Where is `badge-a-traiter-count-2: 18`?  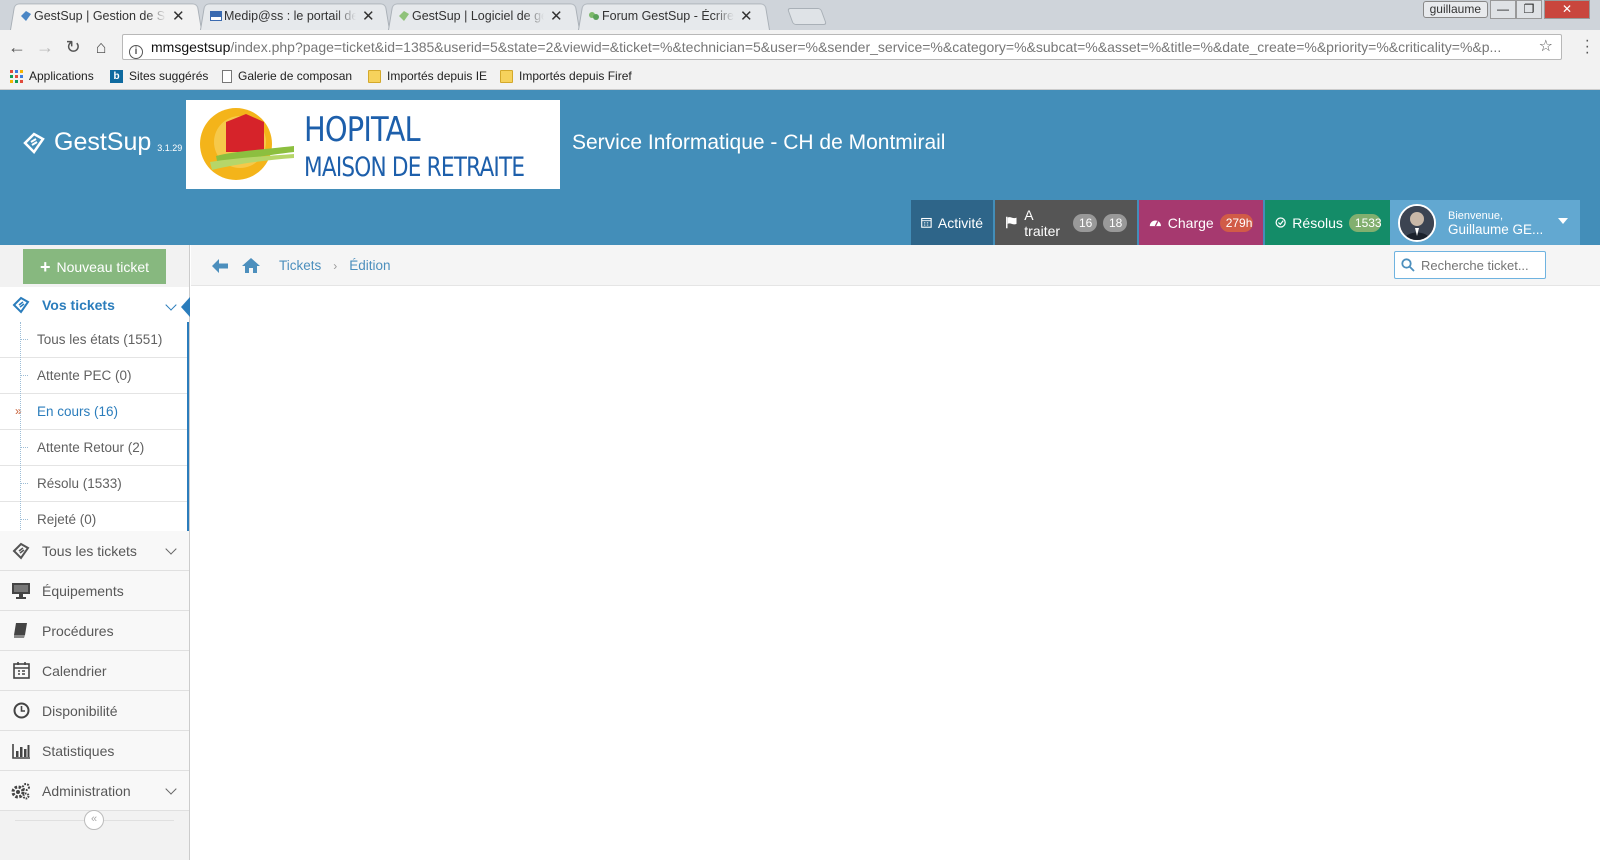 badge-a-traiter-count-2: 18 is located at coordinates (1115, 222).